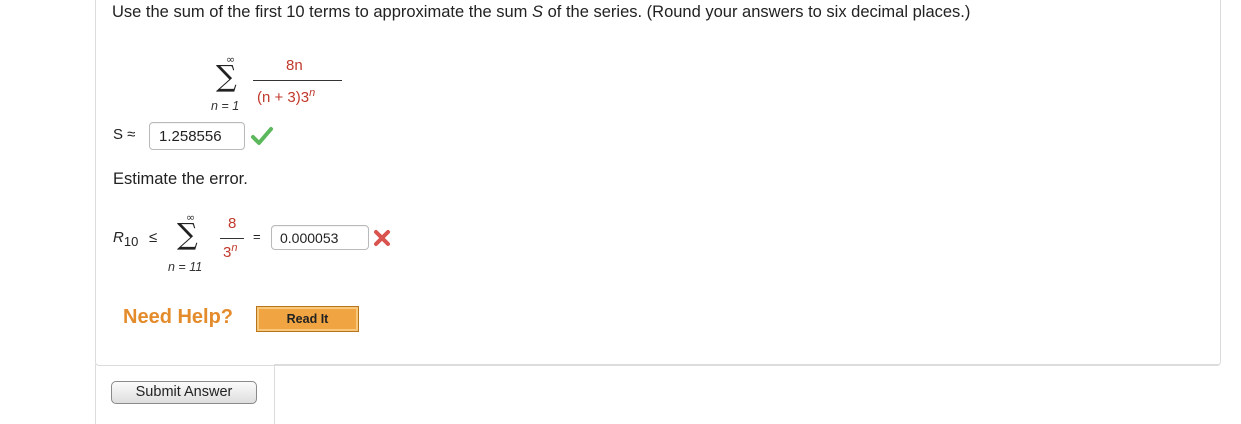 The height and width of the screenshot is (424, 1241). Describe the element at coordinates (180, 179) in the screenshot. I see `estimate-label: Estimate the error.` at that location.